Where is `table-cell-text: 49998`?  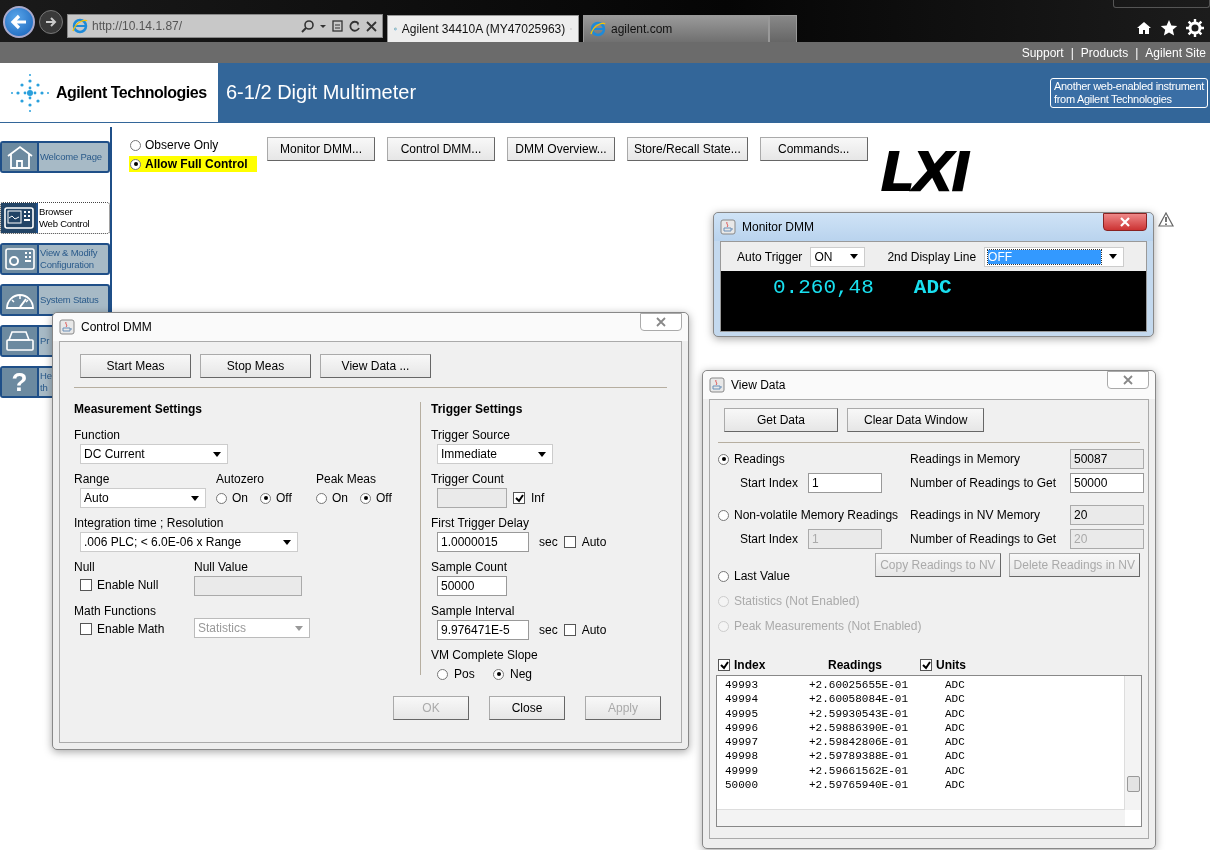 table-cell-text: 49998 is located at coordinates (742, 756).